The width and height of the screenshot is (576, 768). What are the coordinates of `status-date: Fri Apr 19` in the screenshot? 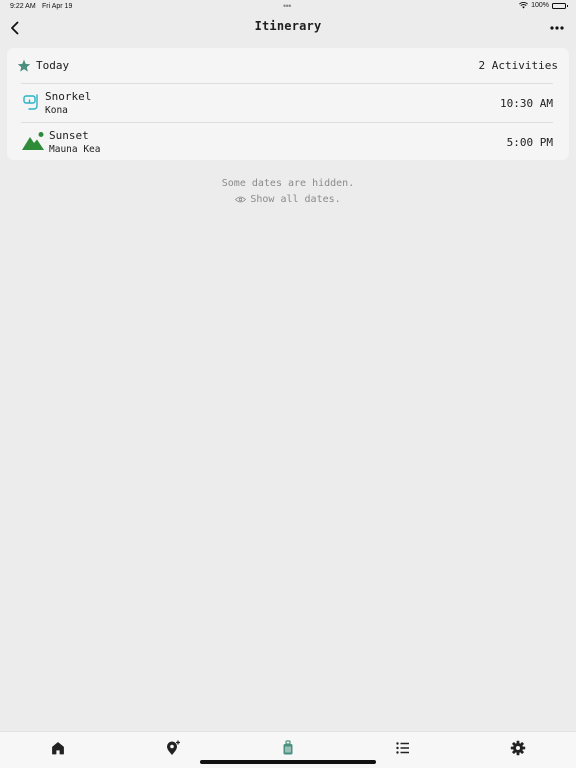 It's located at (57, 6).